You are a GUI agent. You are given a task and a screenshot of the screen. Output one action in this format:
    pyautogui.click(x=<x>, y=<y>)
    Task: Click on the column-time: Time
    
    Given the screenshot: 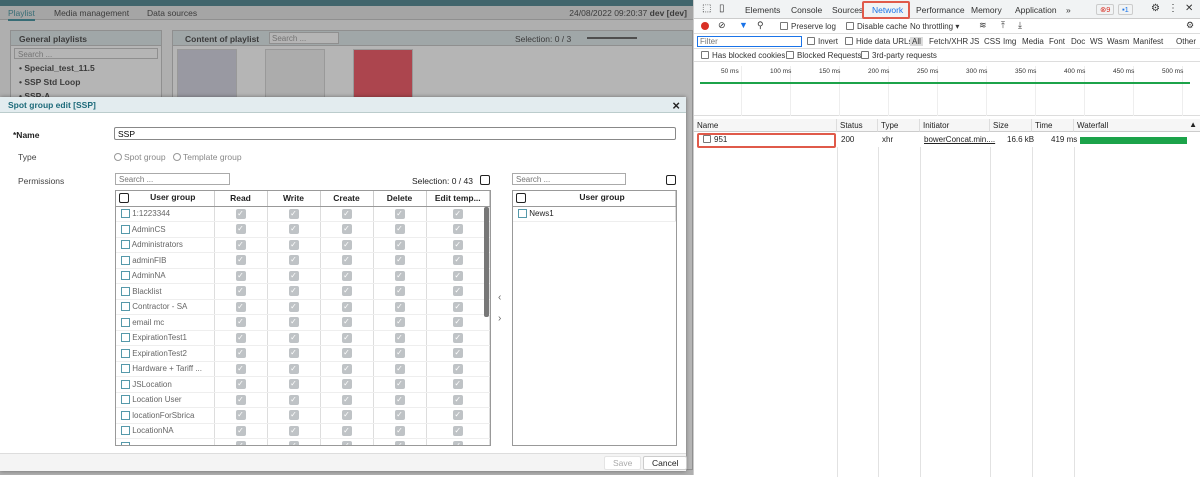 What is the action you would take?
    pyautogui.click(x=1053, y=125)
    